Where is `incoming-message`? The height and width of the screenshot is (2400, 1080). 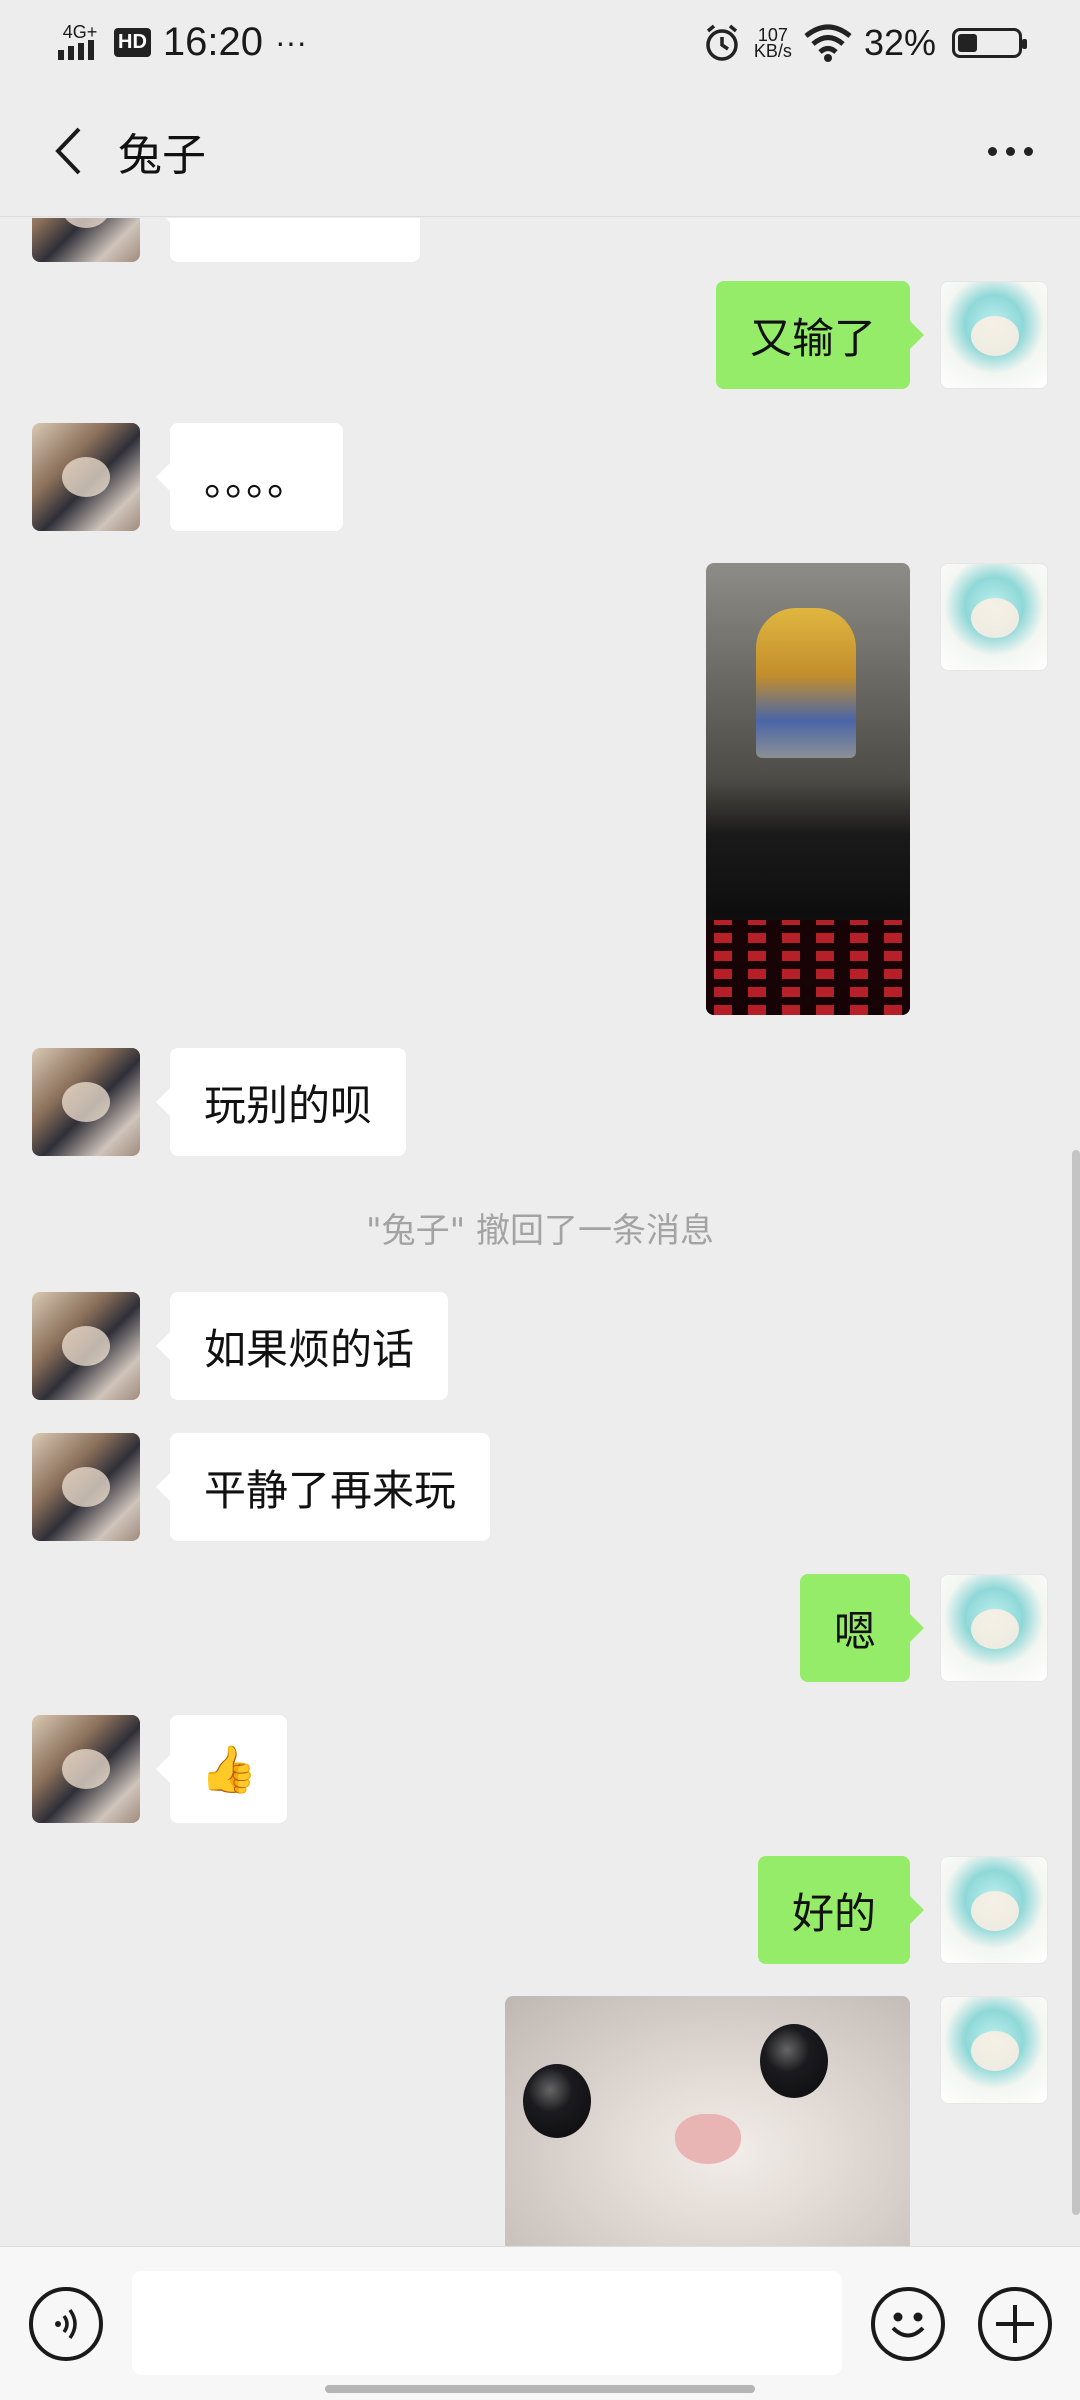
incoming-message is located at coordinates (288, 240).